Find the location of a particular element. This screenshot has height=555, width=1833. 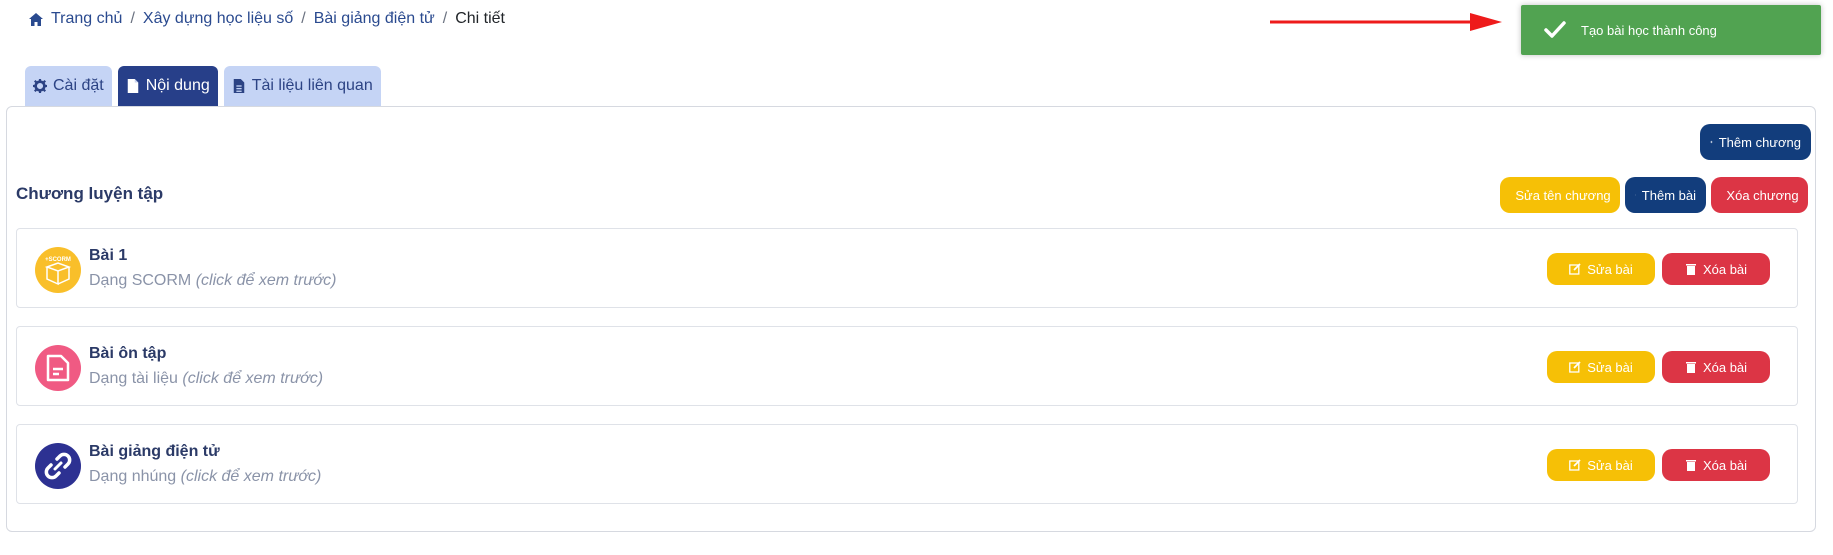

lesson-title: Bài giảng điện tử is located at coordinates (154, 451).